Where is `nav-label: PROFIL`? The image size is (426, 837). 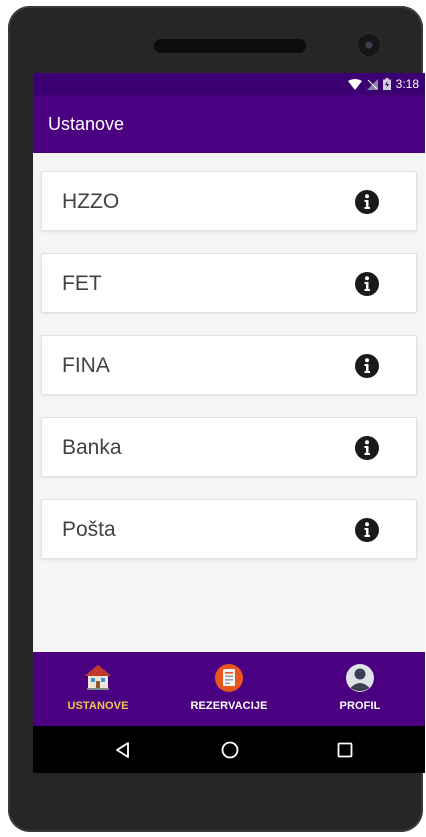
nav-label: PROFIL is located at coordinates (360, 706).